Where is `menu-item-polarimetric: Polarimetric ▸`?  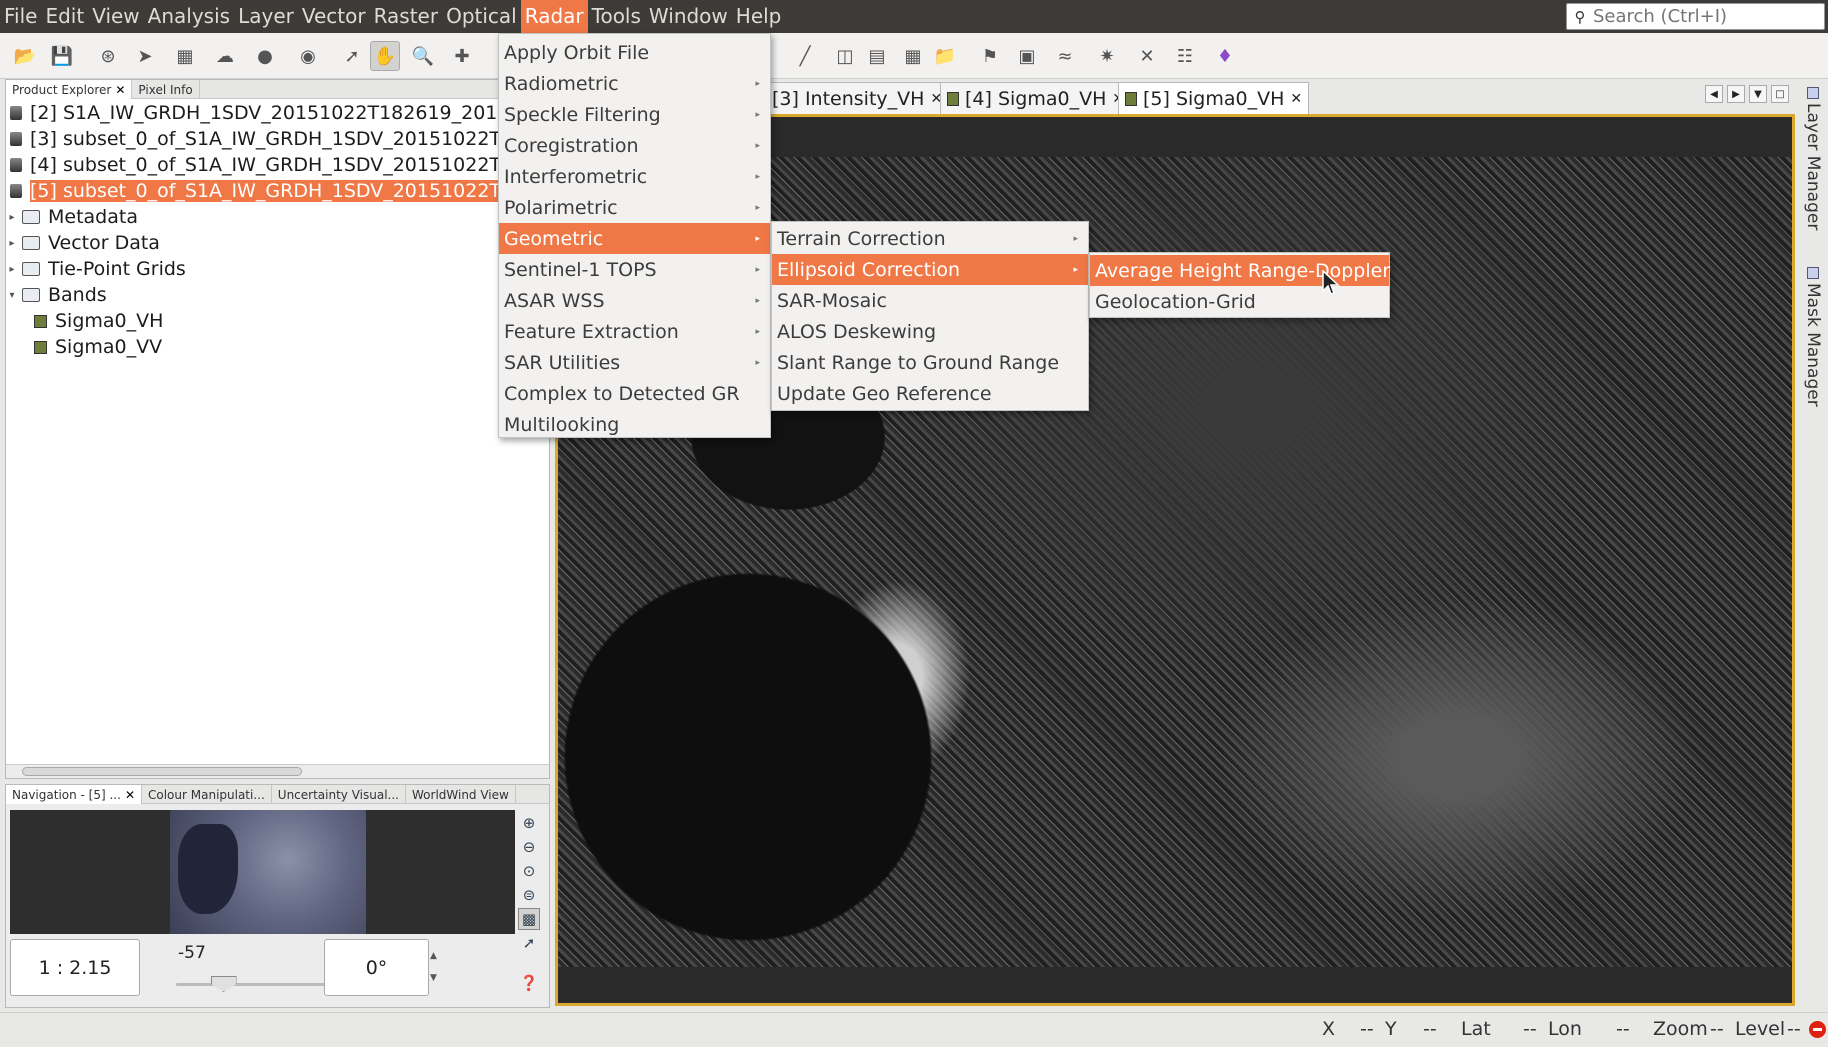
menu-item-polarimetric: Polarimetric ▸ is located at coordinates (634, 207).